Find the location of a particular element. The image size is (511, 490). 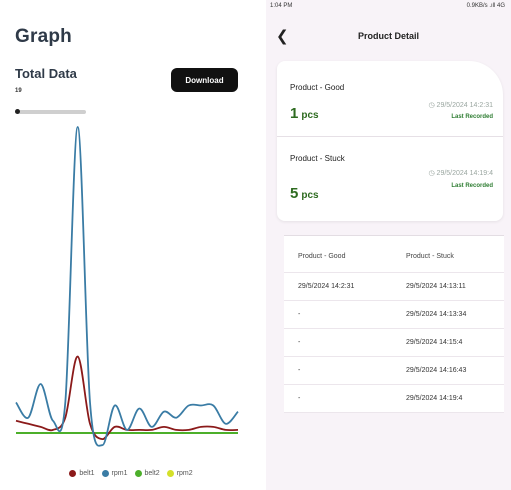

stuck-date: ◷ 29/5/2024 14:19:4 is located at coordinates (460, 173).